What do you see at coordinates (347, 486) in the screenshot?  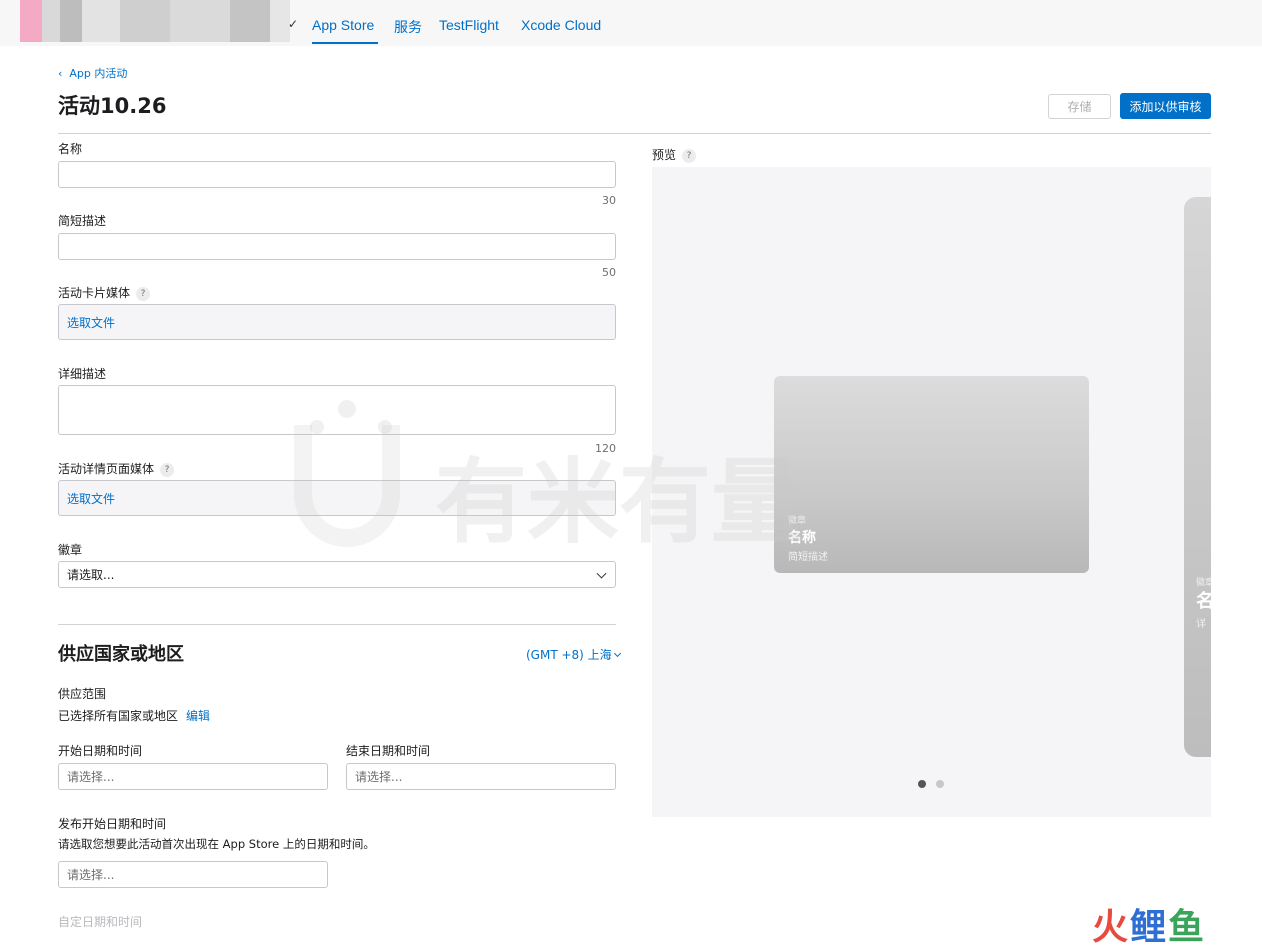 I see `watermark-logo-ring` at bounding box center [347, 486].